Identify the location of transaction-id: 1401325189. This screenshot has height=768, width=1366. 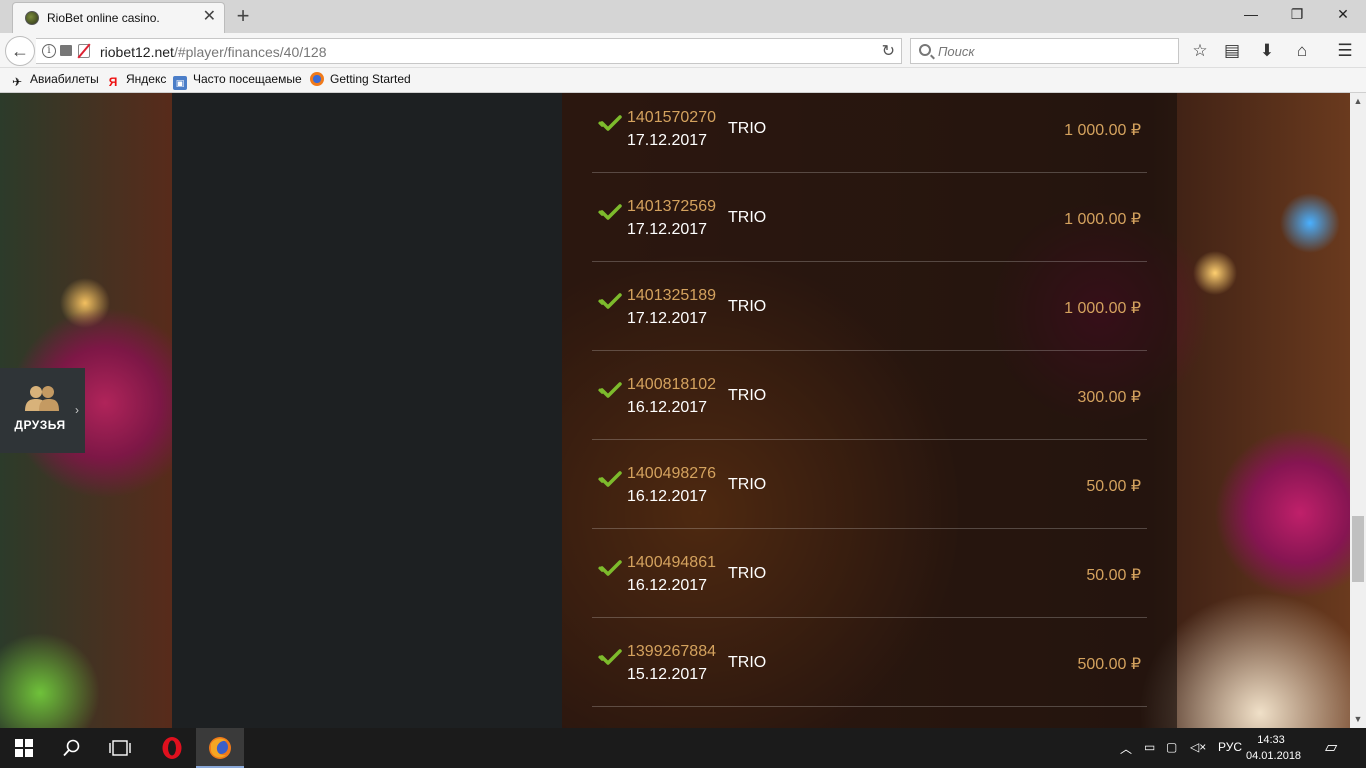
(671, 295).